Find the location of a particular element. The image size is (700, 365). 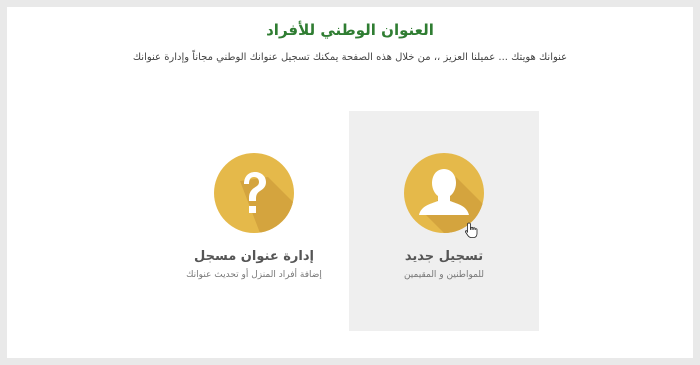

register-card-title: تسجيل جديد is located at coordinates (444, 256).